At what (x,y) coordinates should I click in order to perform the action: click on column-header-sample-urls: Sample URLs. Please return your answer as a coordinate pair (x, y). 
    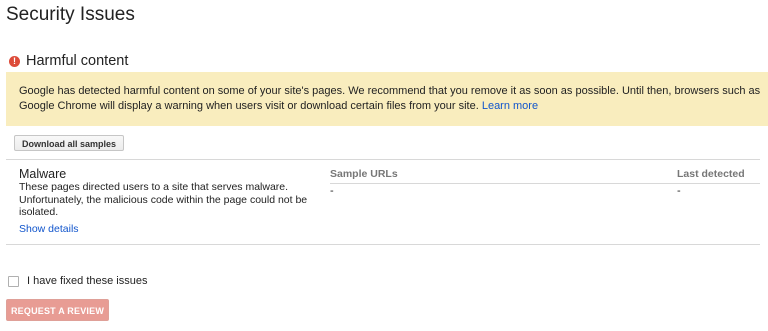
    Looking at the image, I should click on (364, 174).